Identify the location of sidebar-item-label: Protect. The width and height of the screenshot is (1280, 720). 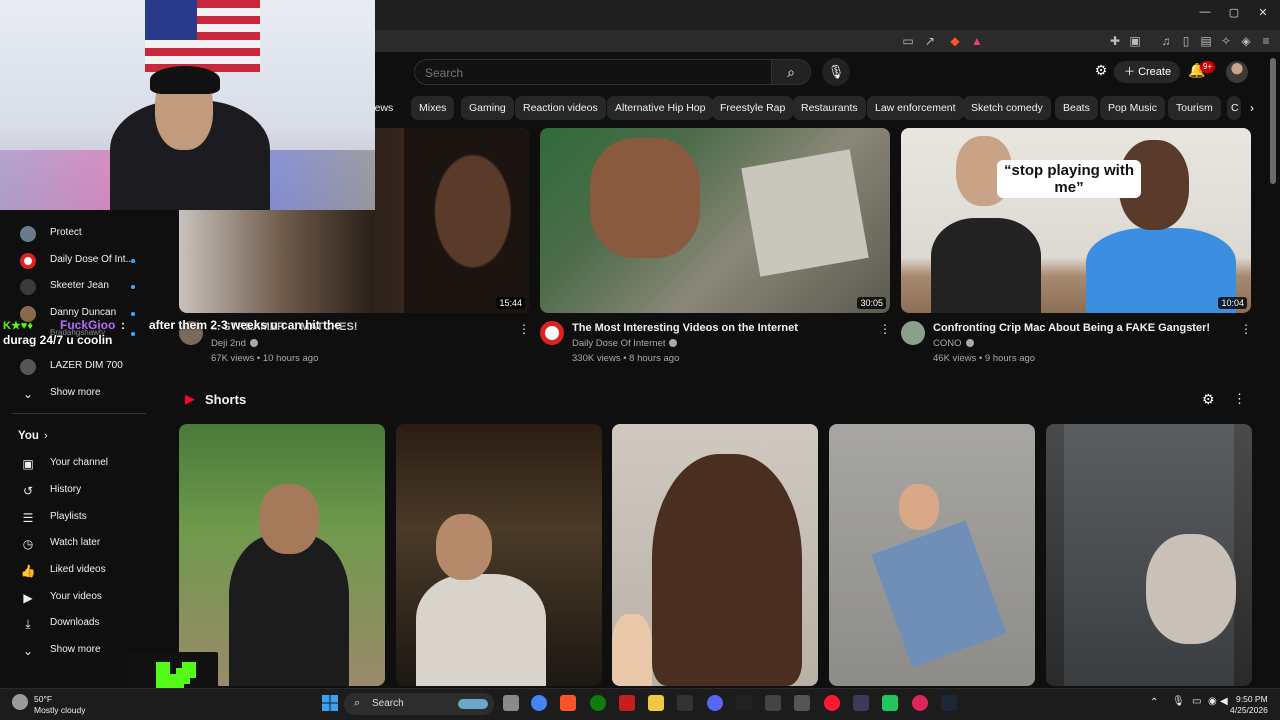
(66, 232).